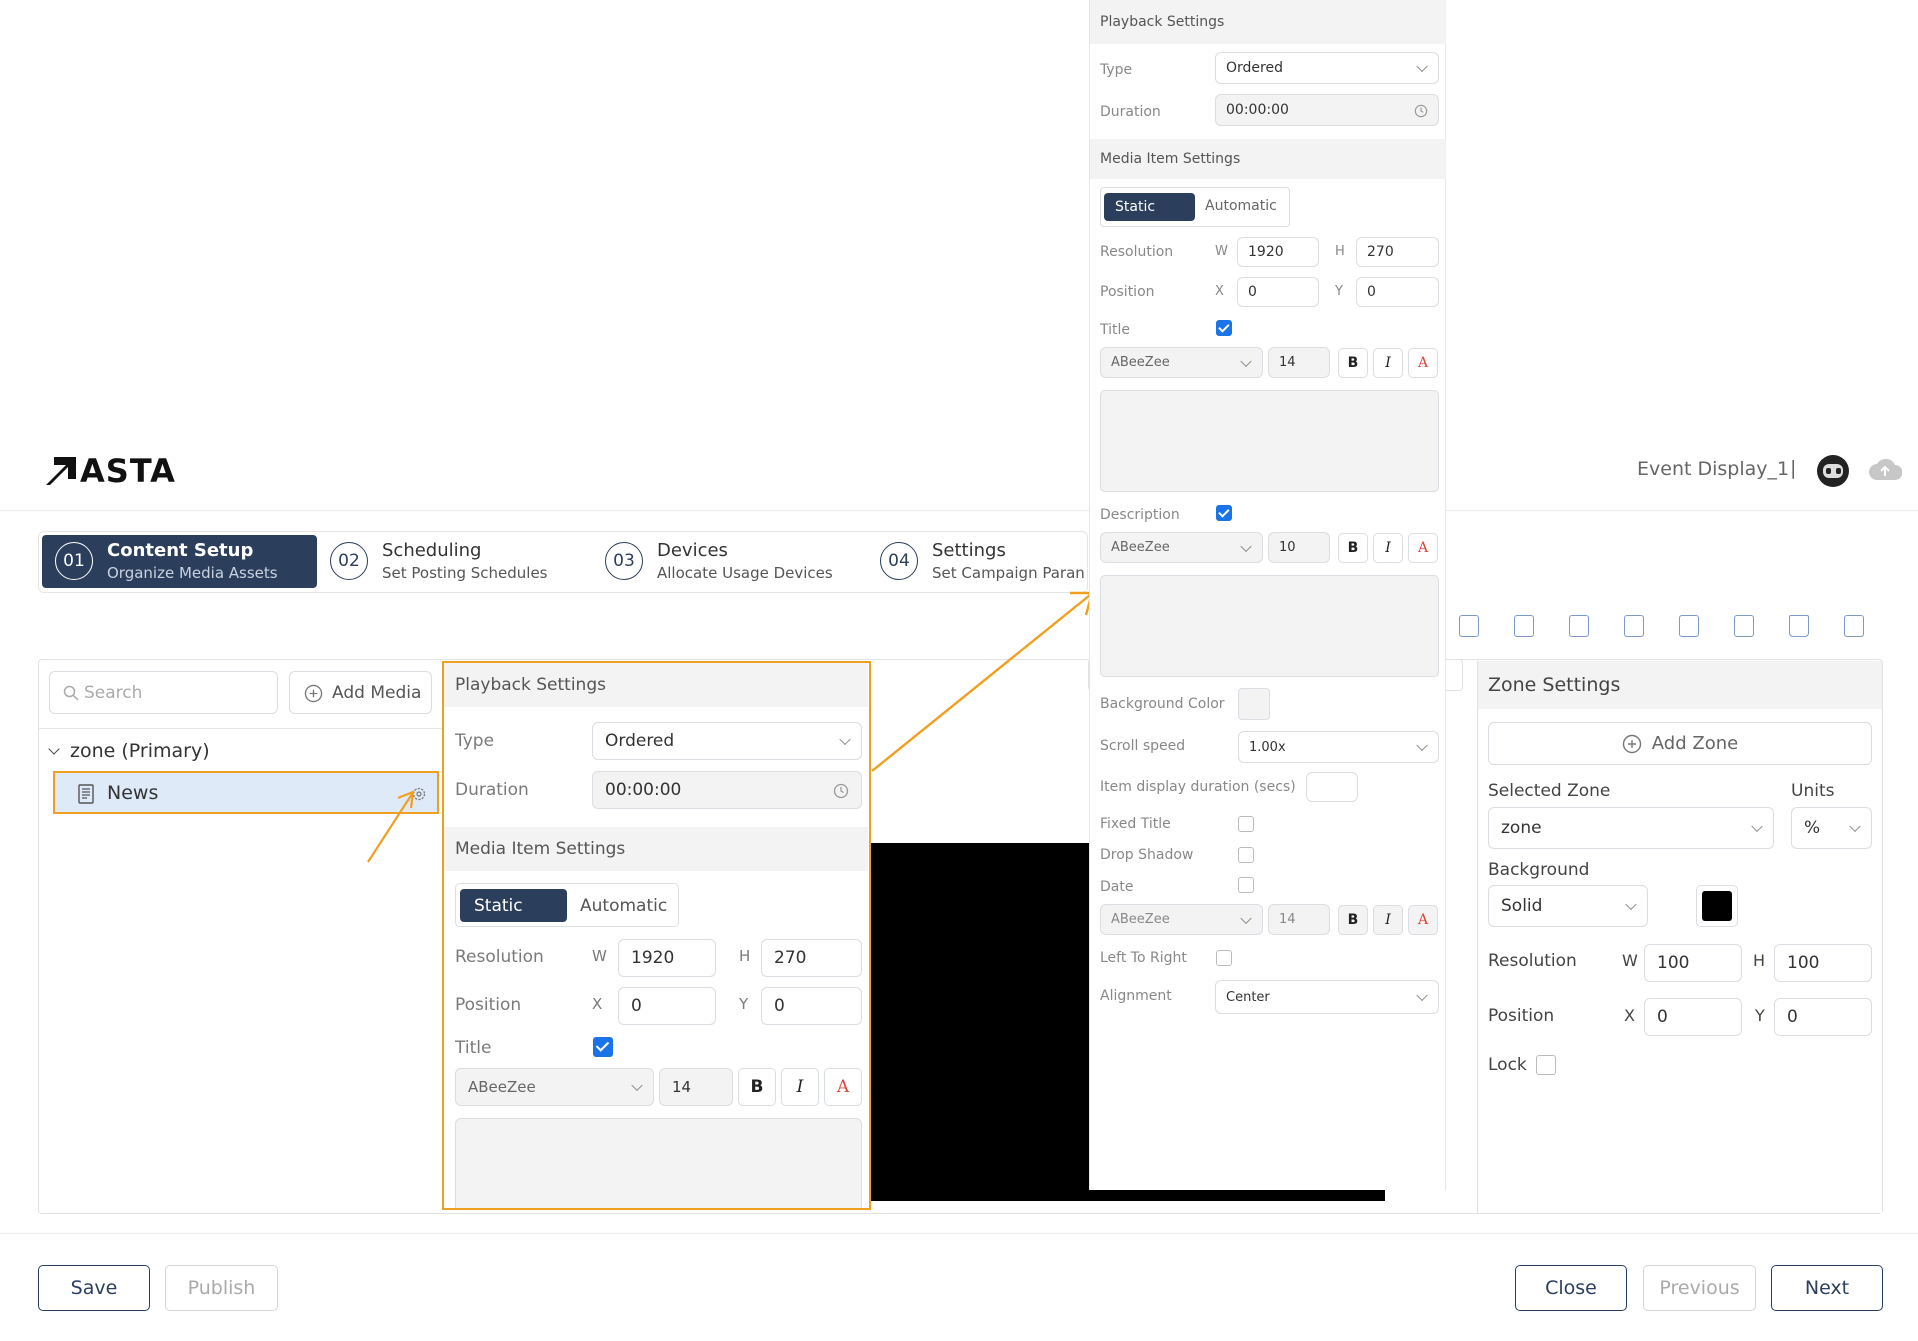 The height and width of the screenshot is (1341, 1918). I want to click on next-button: Next, so click(1827, 1288).